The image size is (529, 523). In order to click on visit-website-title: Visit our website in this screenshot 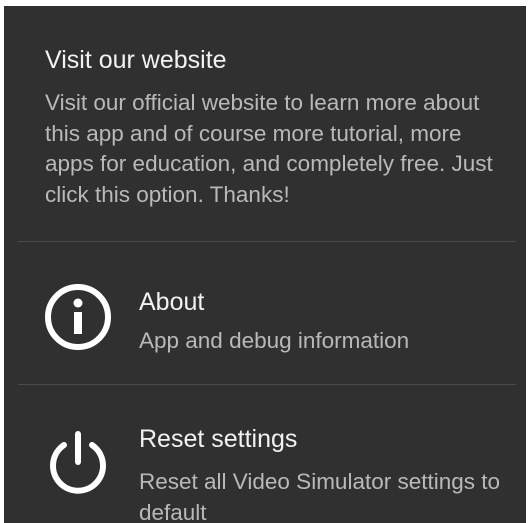, I will do `click(136, 60)`.